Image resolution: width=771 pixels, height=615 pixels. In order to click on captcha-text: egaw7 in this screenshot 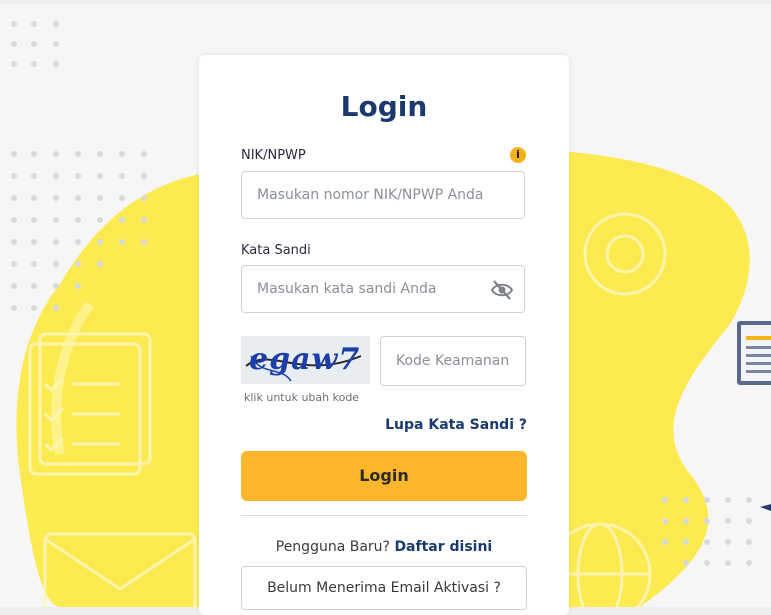, I will do `click(305, 359)`.